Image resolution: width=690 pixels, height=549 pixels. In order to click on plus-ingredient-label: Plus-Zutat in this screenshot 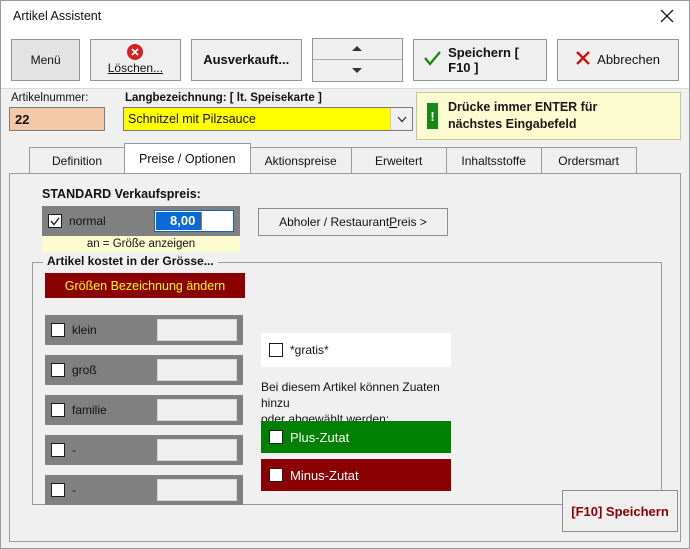, I will do `click(320, 437)`.